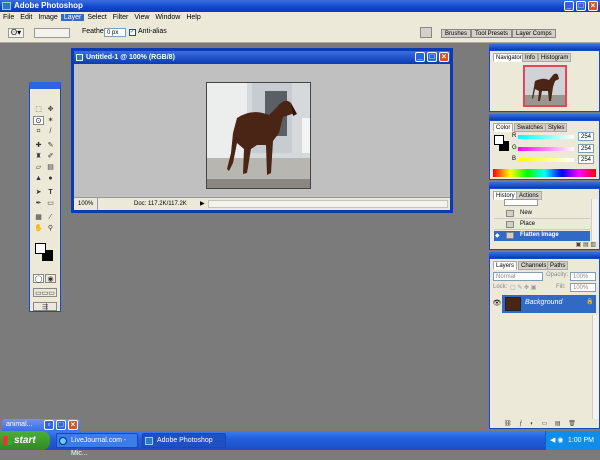  I want to click on eyedropper-icon: ⁄, so click(50, 217).